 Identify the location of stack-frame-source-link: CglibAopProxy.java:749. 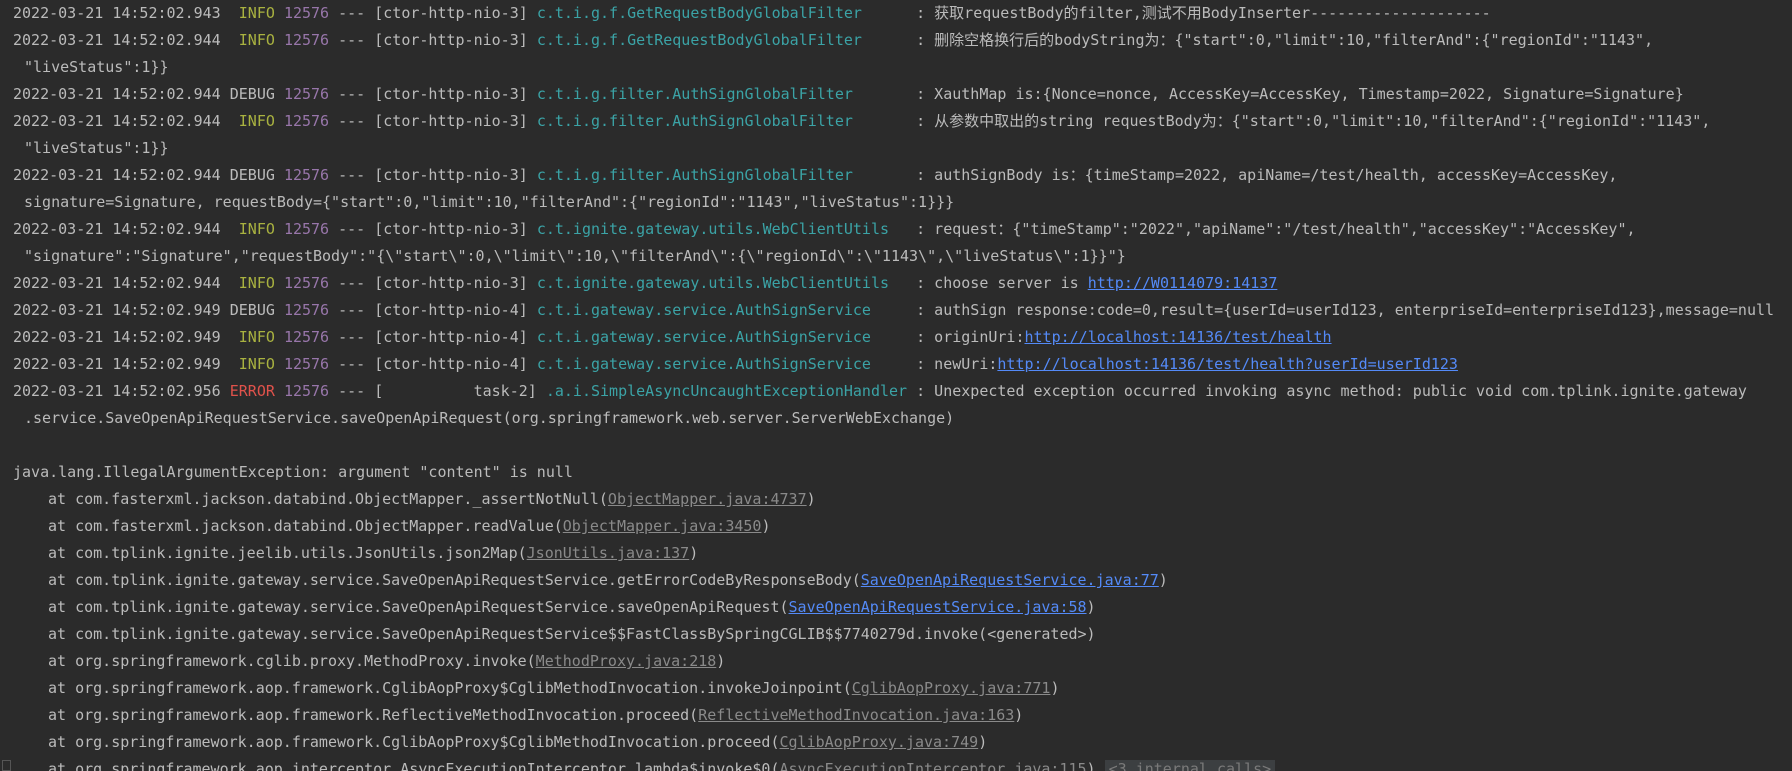
(879, 742).